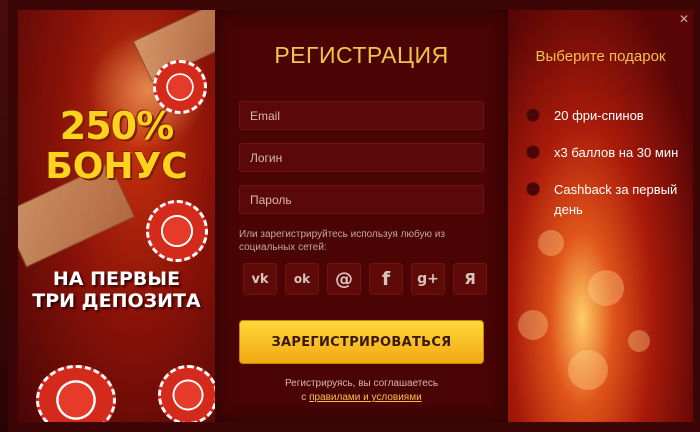  Describe the element at coordinates (599, 115) in the screenshot. I see `gift-label: 20 фри-спинов` at that location.